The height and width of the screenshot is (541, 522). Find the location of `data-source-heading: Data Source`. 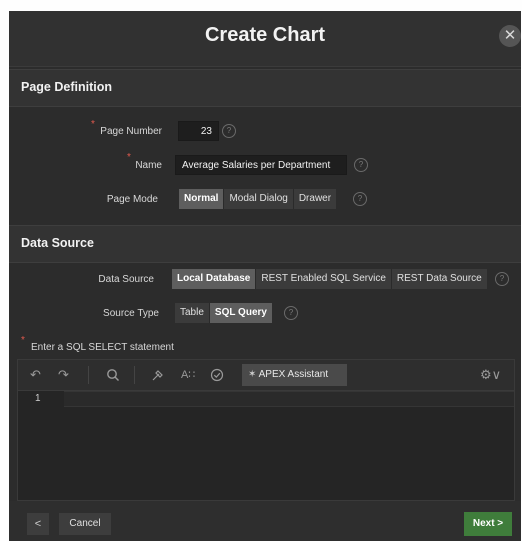

data-source-heading: Data Source is located at coordinates (57, 243).